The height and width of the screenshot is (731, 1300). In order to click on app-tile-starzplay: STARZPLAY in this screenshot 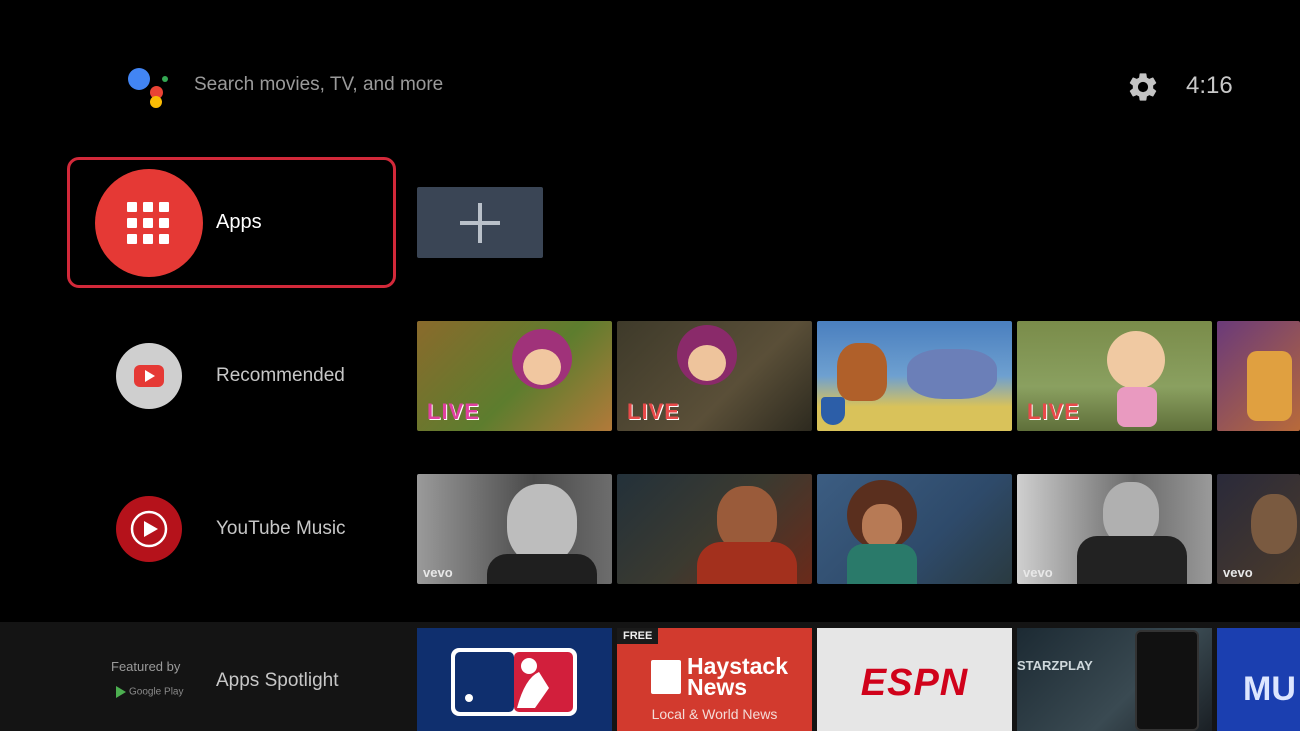, I will do `click(1114, 679)`.